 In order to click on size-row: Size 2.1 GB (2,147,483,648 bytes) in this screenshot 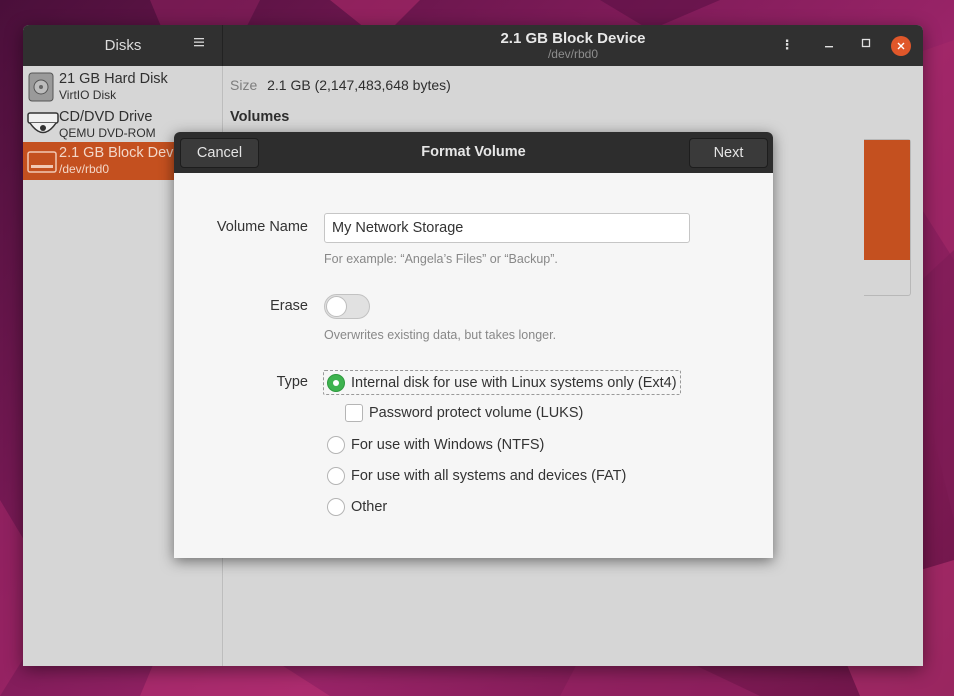, I will do `click(340, 85)`.